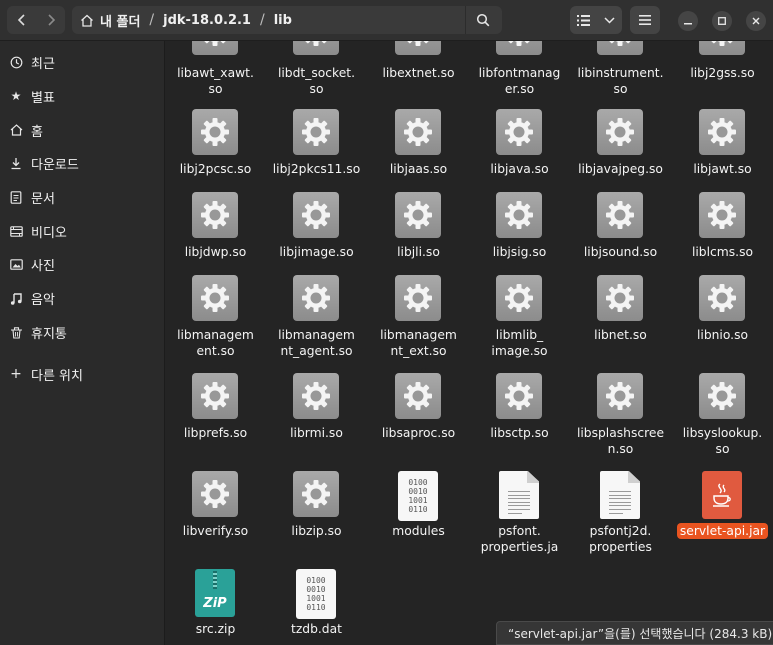 Image resolution: width=773 pixels, height=645 pixels. Describe the element at coordinates (16, 374) in the screenshot. I see `plus-icon: +` at that location.